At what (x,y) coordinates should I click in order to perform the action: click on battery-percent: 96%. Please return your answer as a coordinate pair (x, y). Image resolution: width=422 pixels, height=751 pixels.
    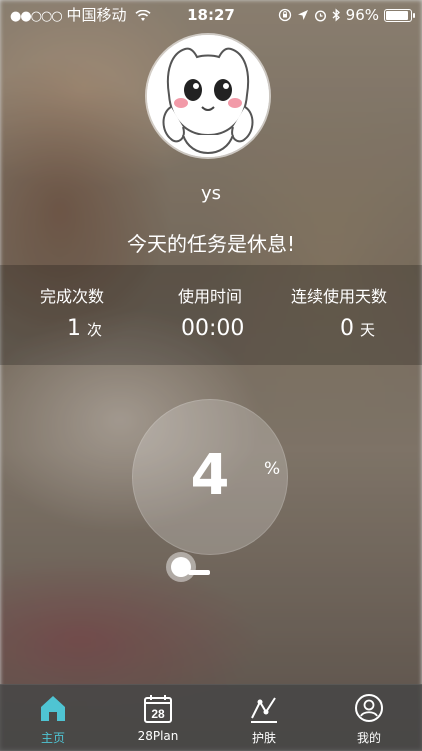
    Looking at the image, I should click on (362, 15).